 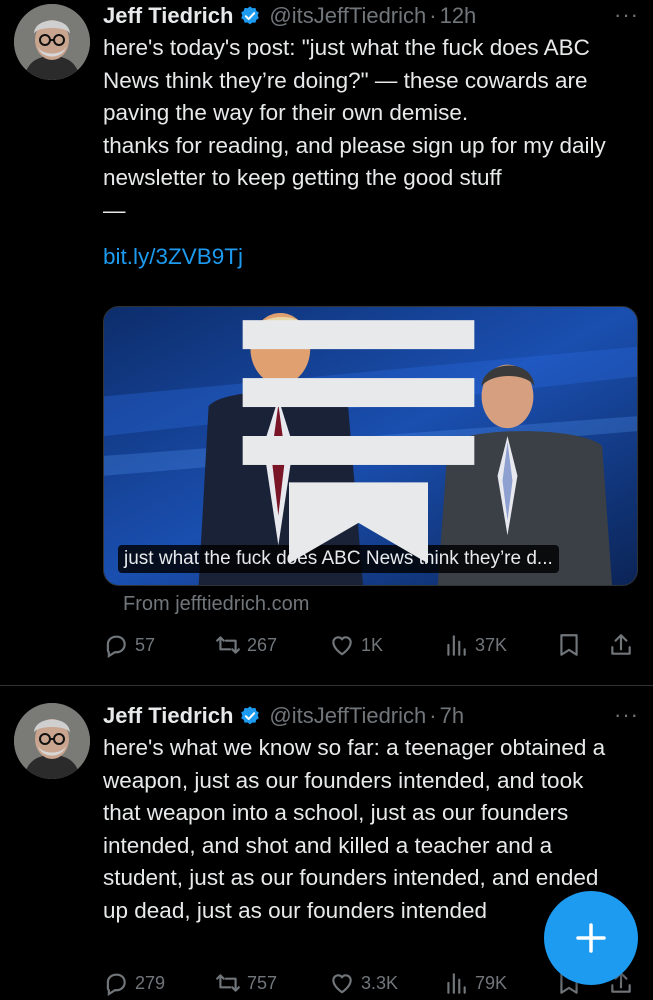 I want to click on tweet-time: 7h, so click(x=452, y=716).